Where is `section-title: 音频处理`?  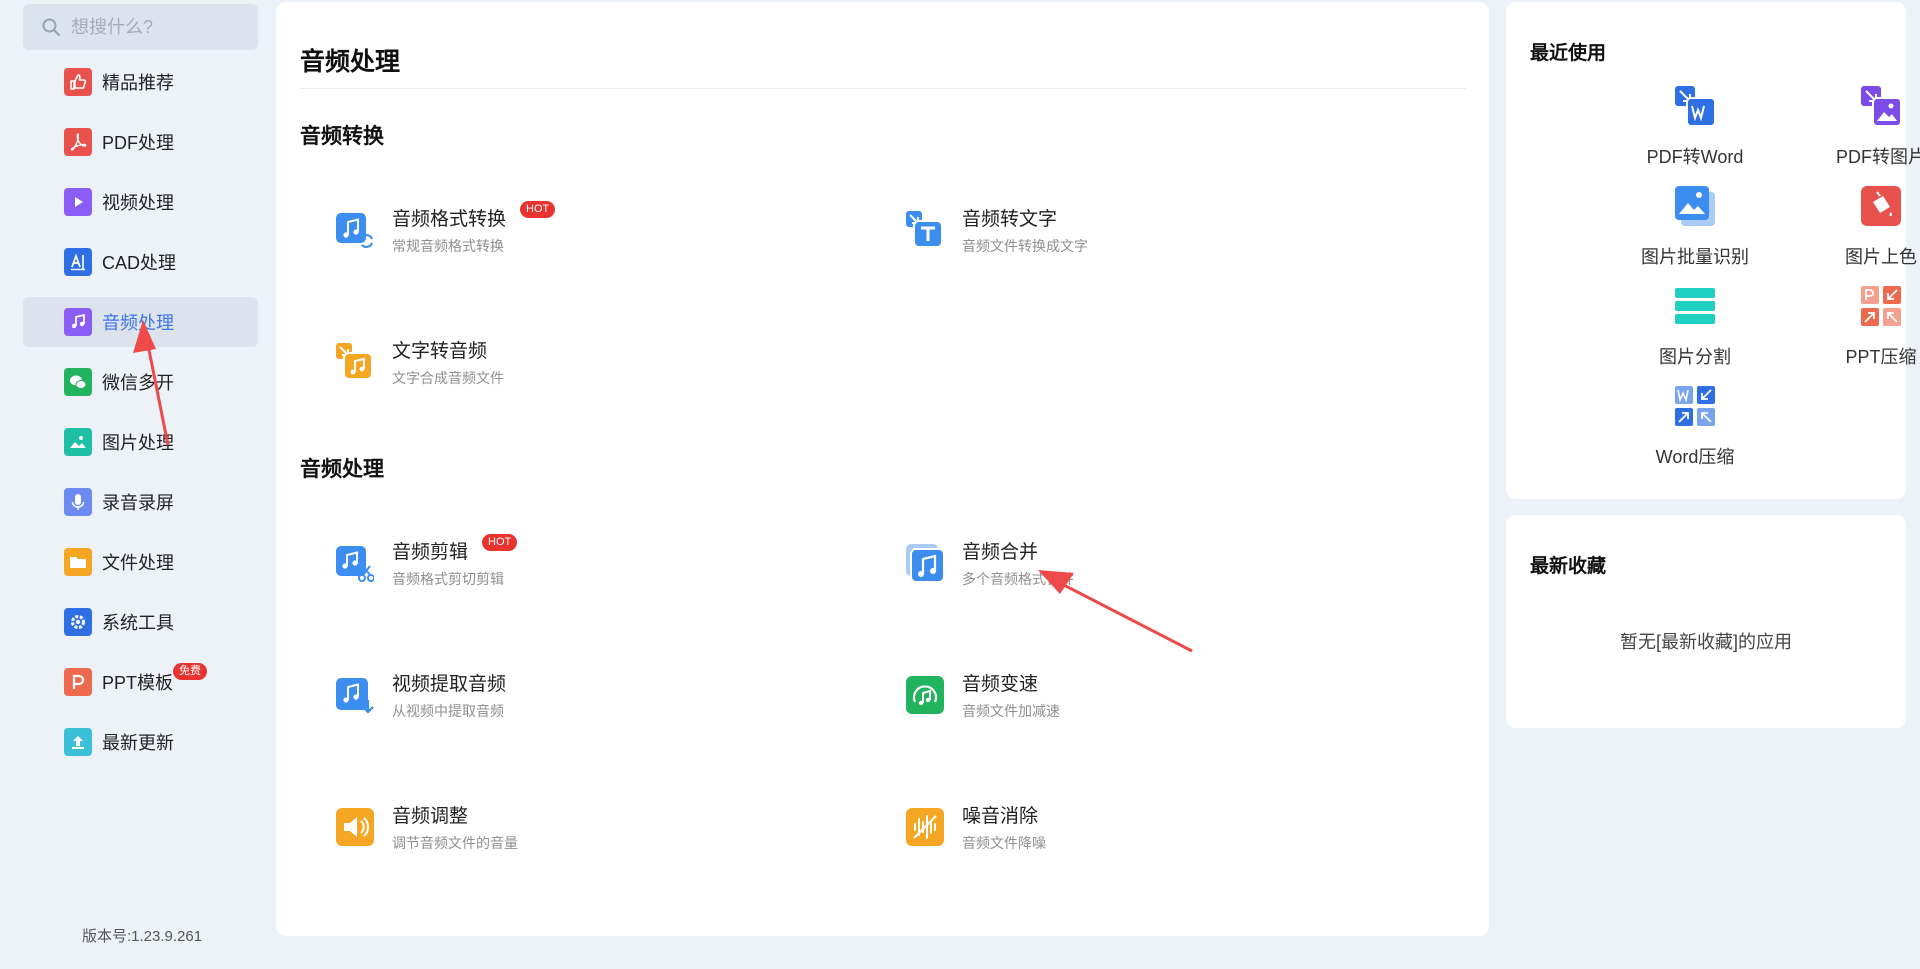
section-title: 音频处理 is located at coordinates (342, 469).